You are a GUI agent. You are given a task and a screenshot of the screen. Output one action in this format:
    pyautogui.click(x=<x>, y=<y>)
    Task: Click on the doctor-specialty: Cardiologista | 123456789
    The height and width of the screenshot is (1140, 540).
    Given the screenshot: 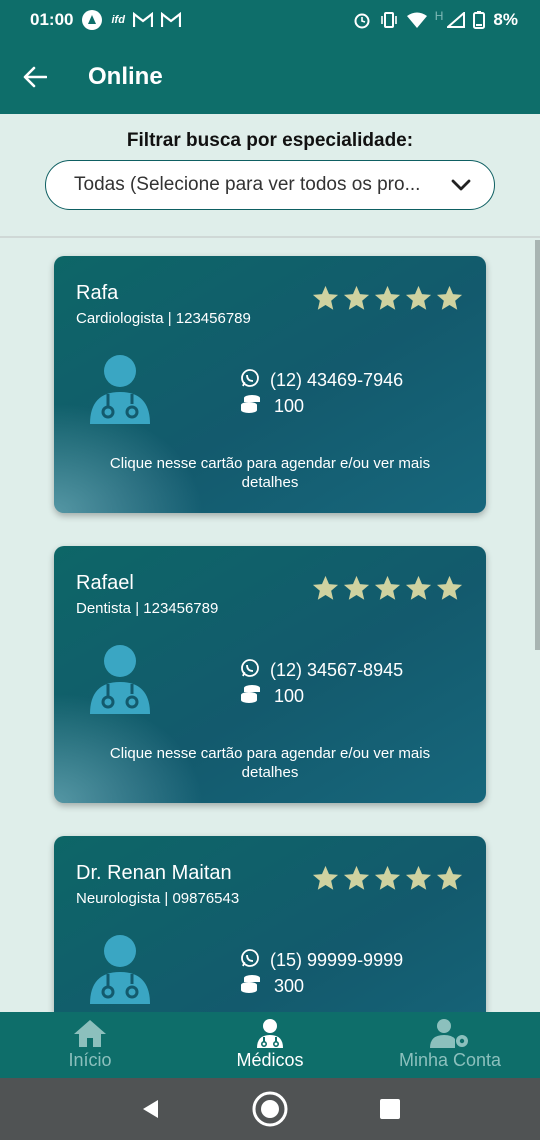 What is the action you would take?
    pyautogui.click(x=163, y=318)
    